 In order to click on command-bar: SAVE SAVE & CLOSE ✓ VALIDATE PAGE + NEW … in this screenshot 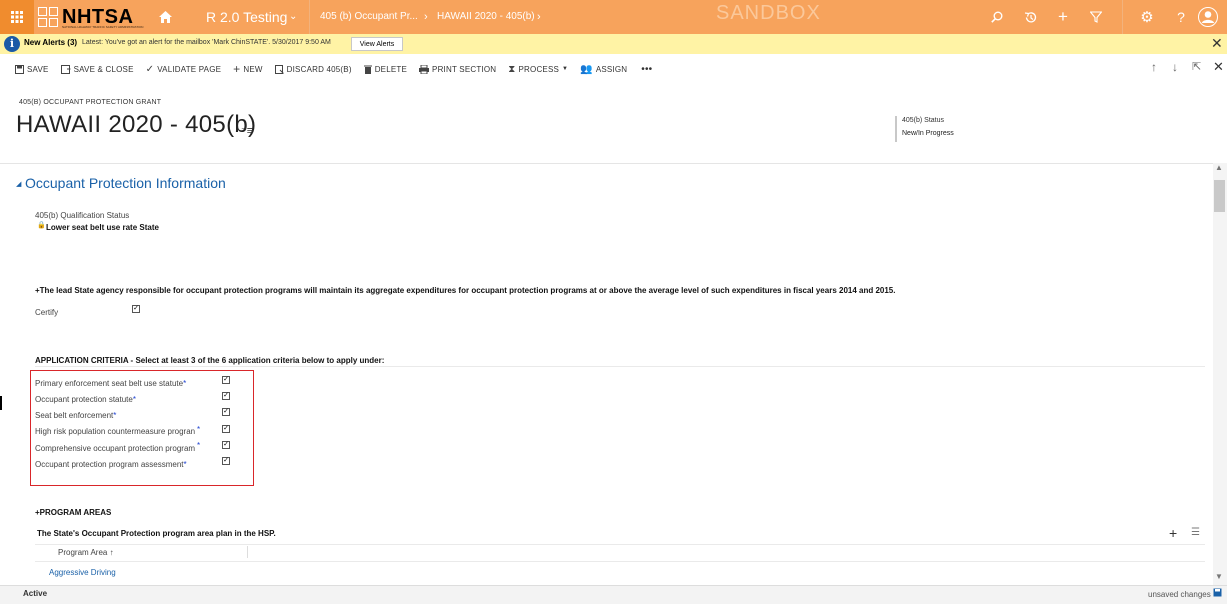, I will do `click(613, 69)`.